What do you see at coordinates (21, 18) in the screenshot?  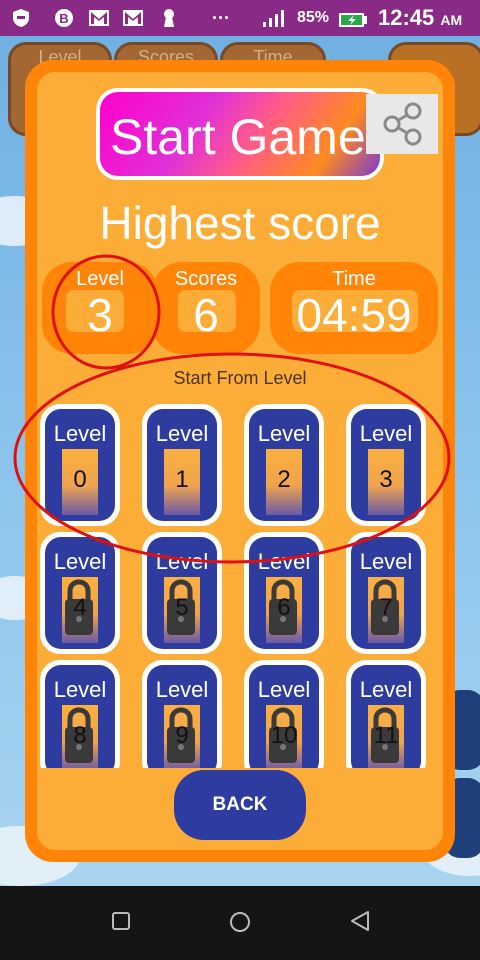 I see `shield-icon` at bounding box center [21, 18].